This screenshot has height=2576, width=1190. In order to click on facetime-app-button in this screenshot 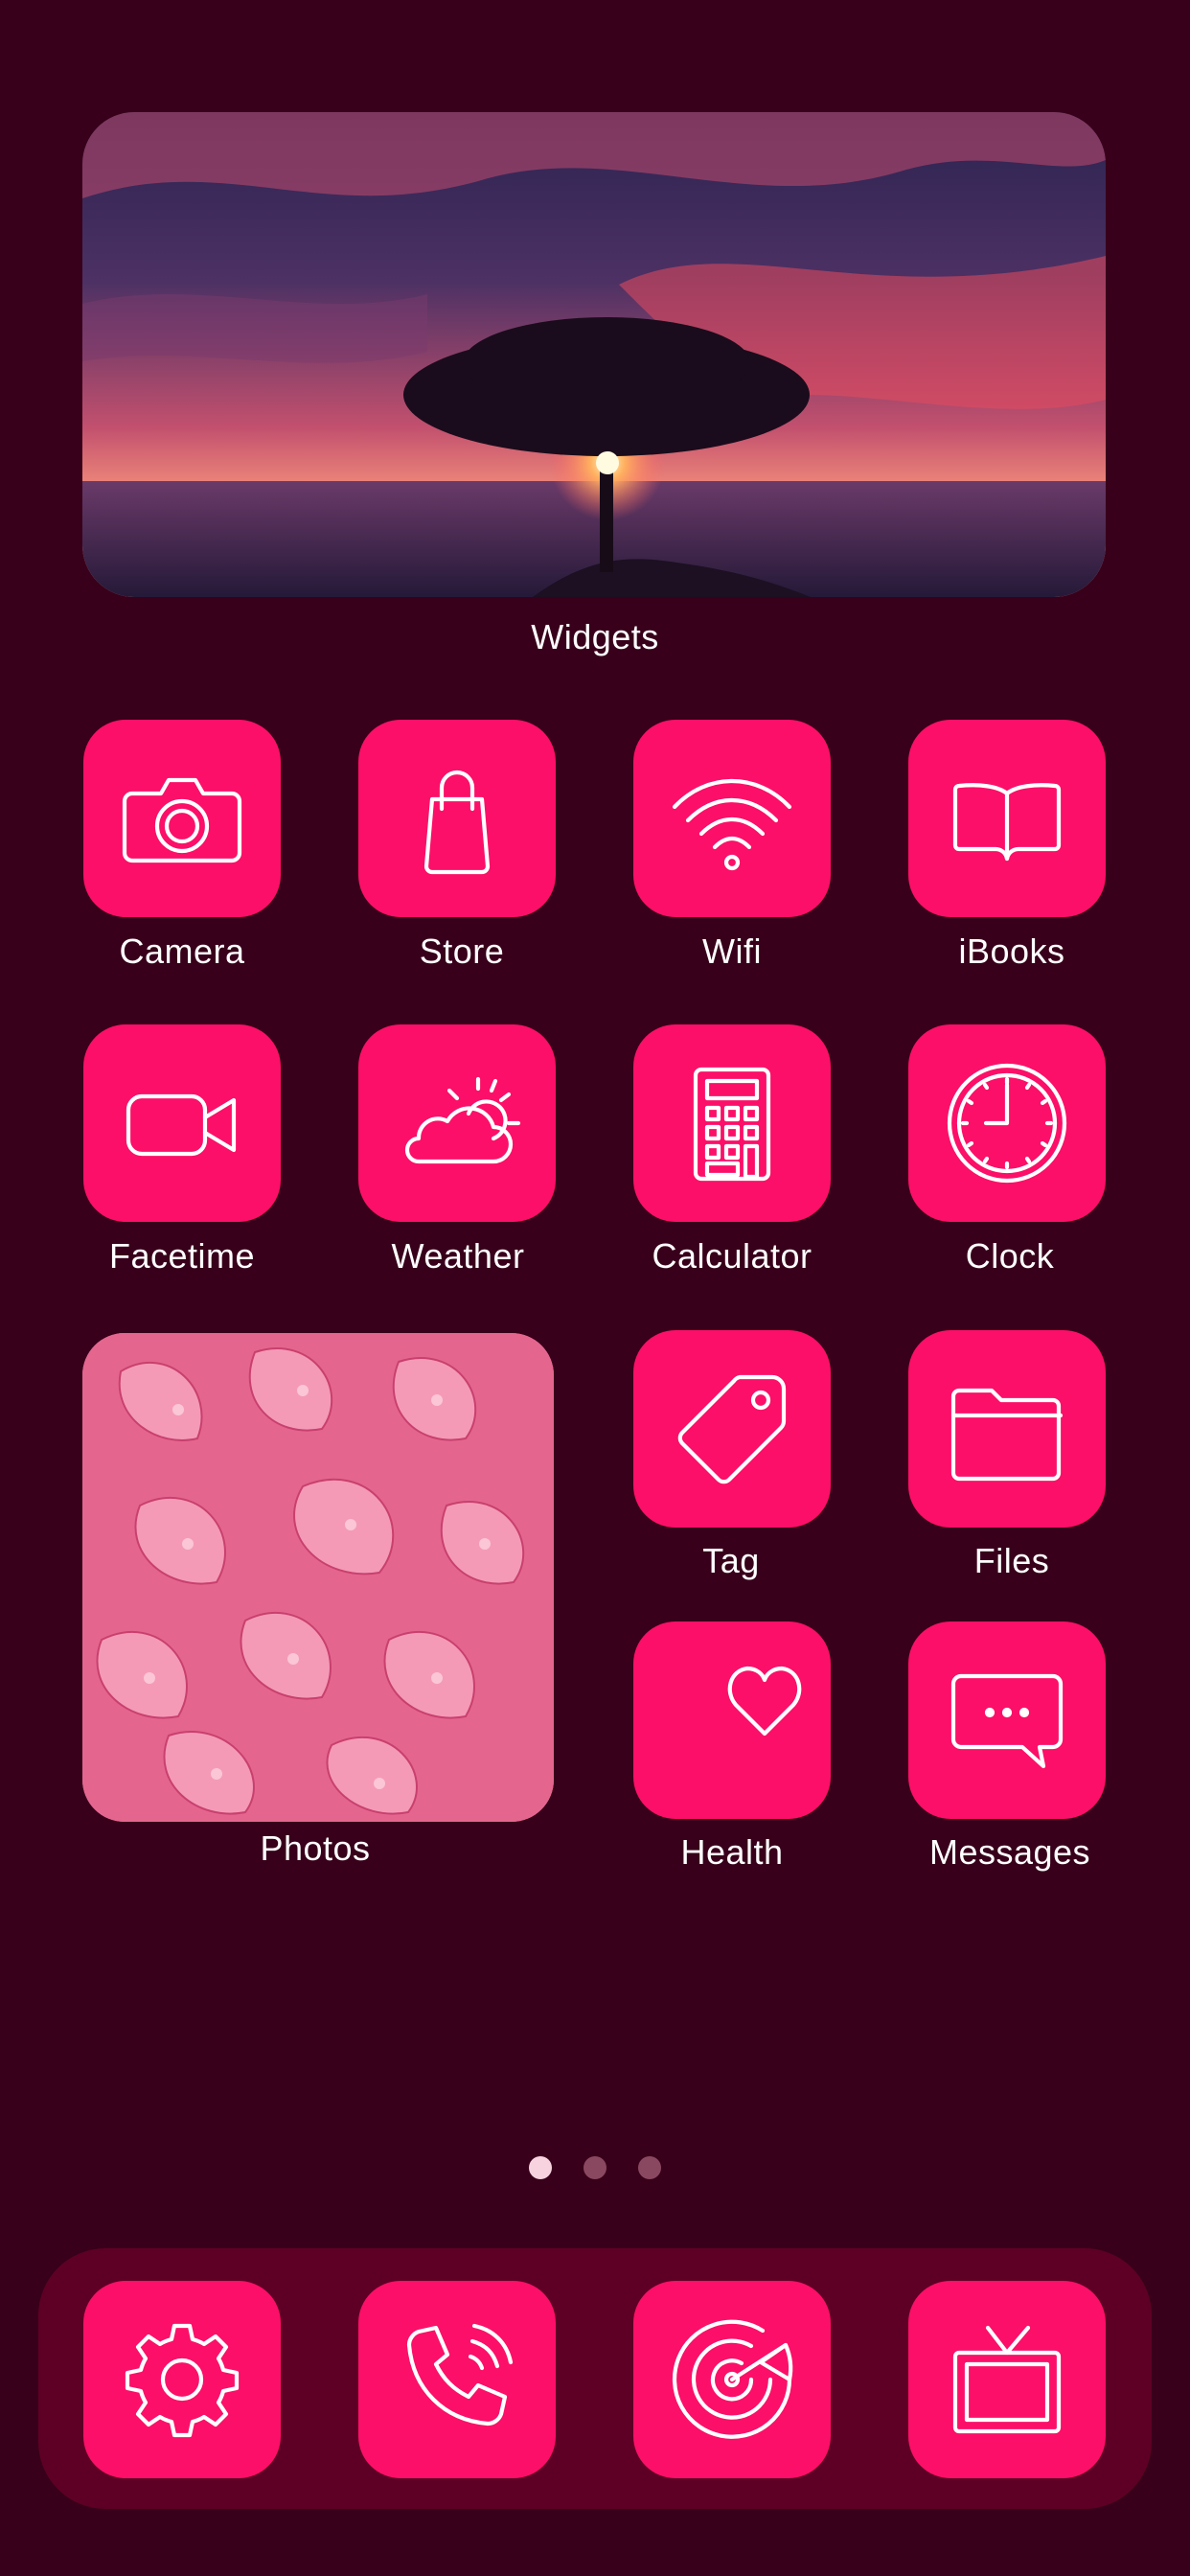, I will do `click(182, 1123)`.